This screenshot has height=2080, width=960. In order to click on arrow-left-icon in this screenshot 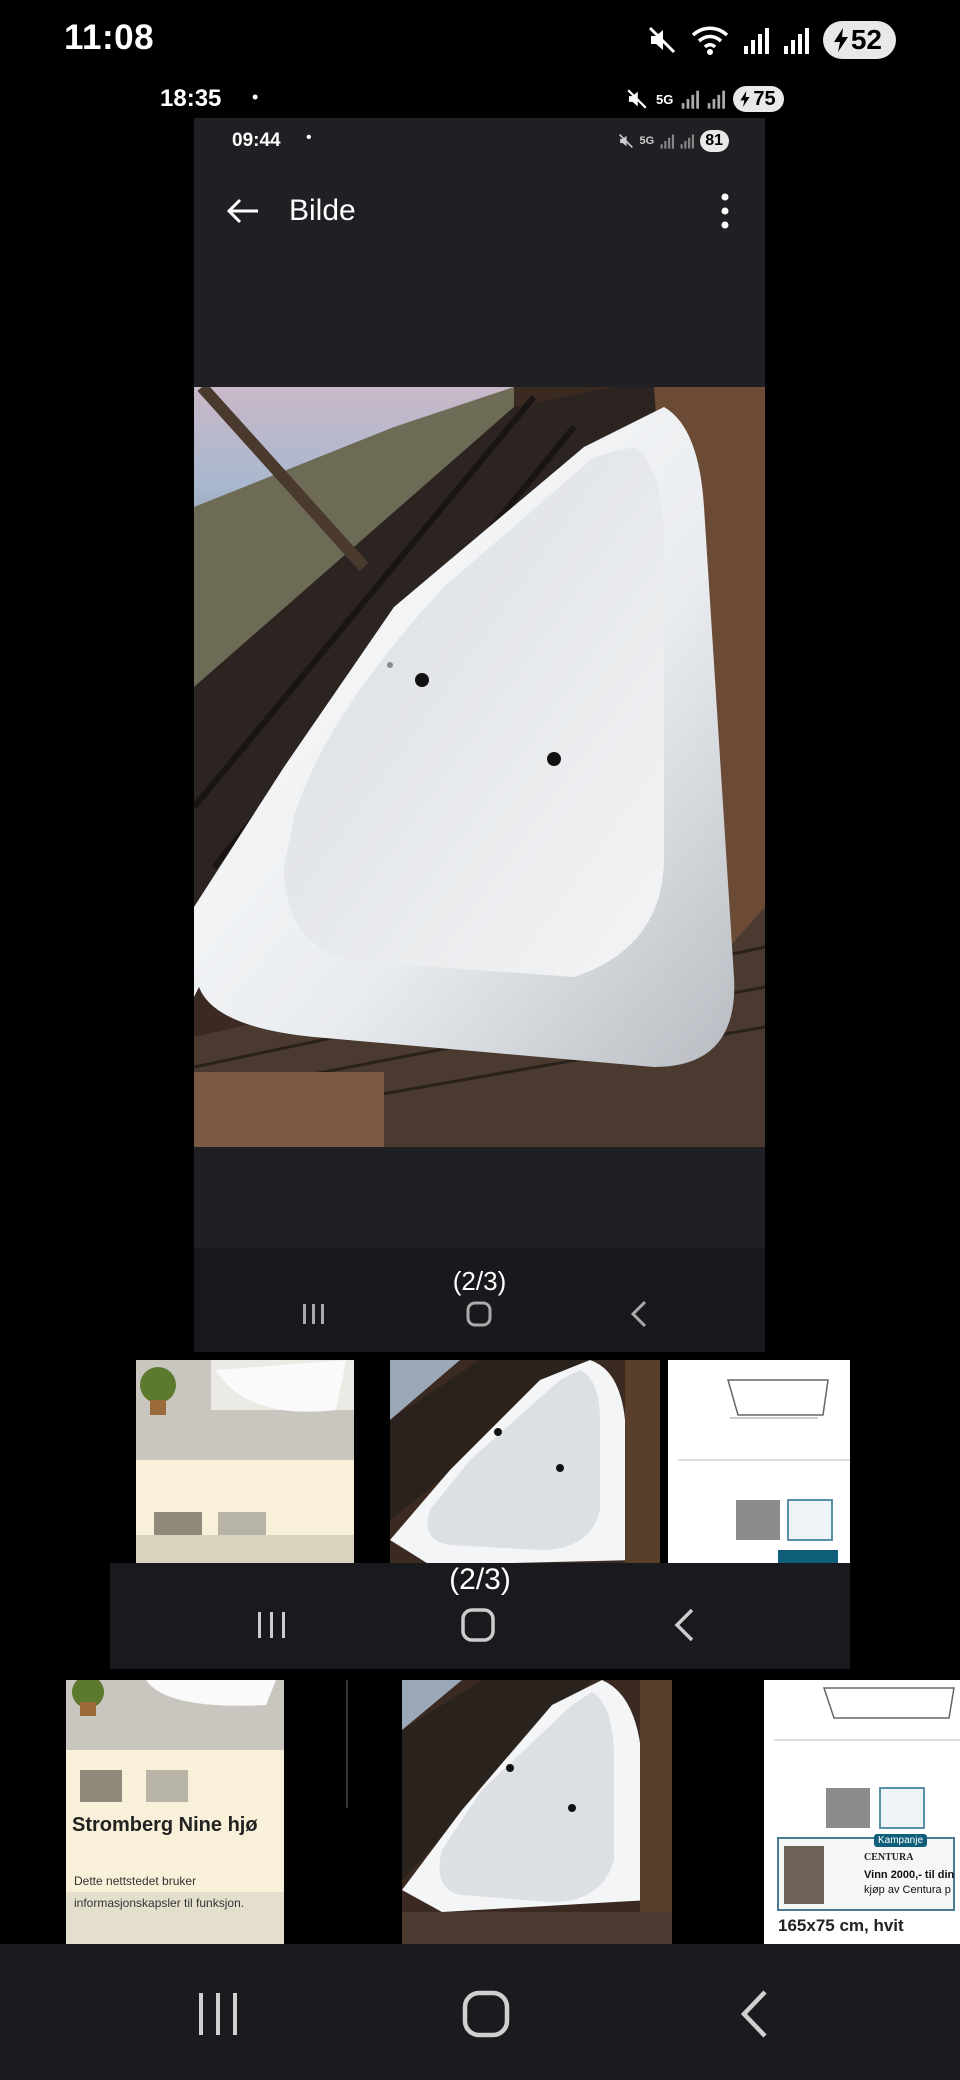, I will do `click(242, 211)`.